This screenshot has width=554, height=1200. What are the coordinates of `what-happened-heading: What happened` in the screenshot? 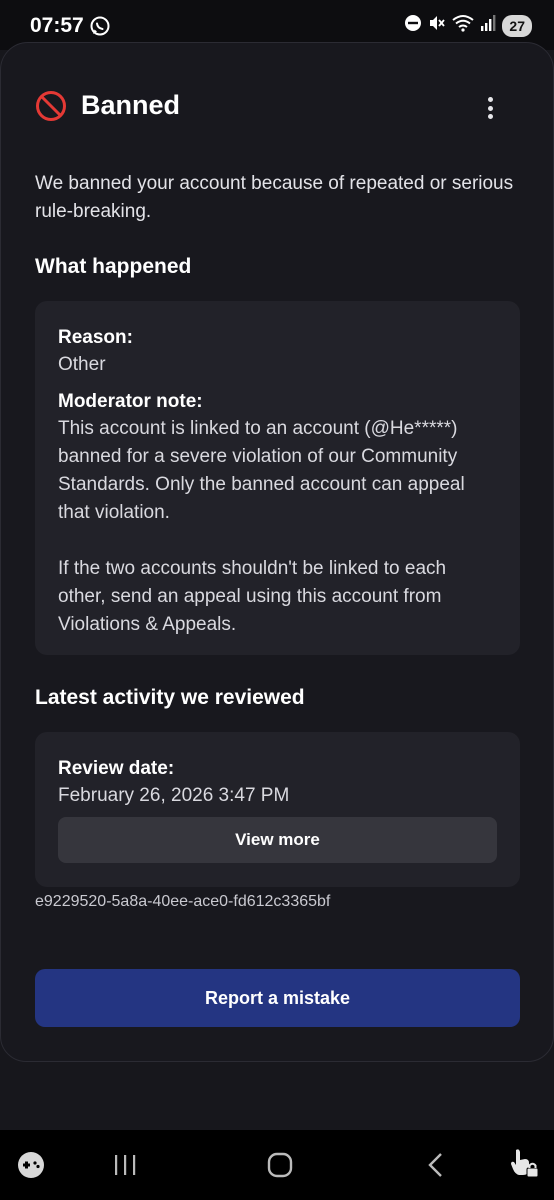 It's located at (113, 266).